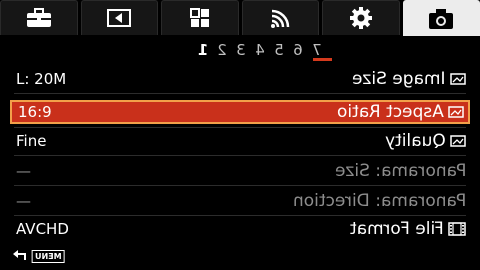 Image resolution: width=480 pixels, height=270 pixels. Describe the element at coordinates (48, 256) in the screenshot. I see `menu-button-label: MENU` at that location.